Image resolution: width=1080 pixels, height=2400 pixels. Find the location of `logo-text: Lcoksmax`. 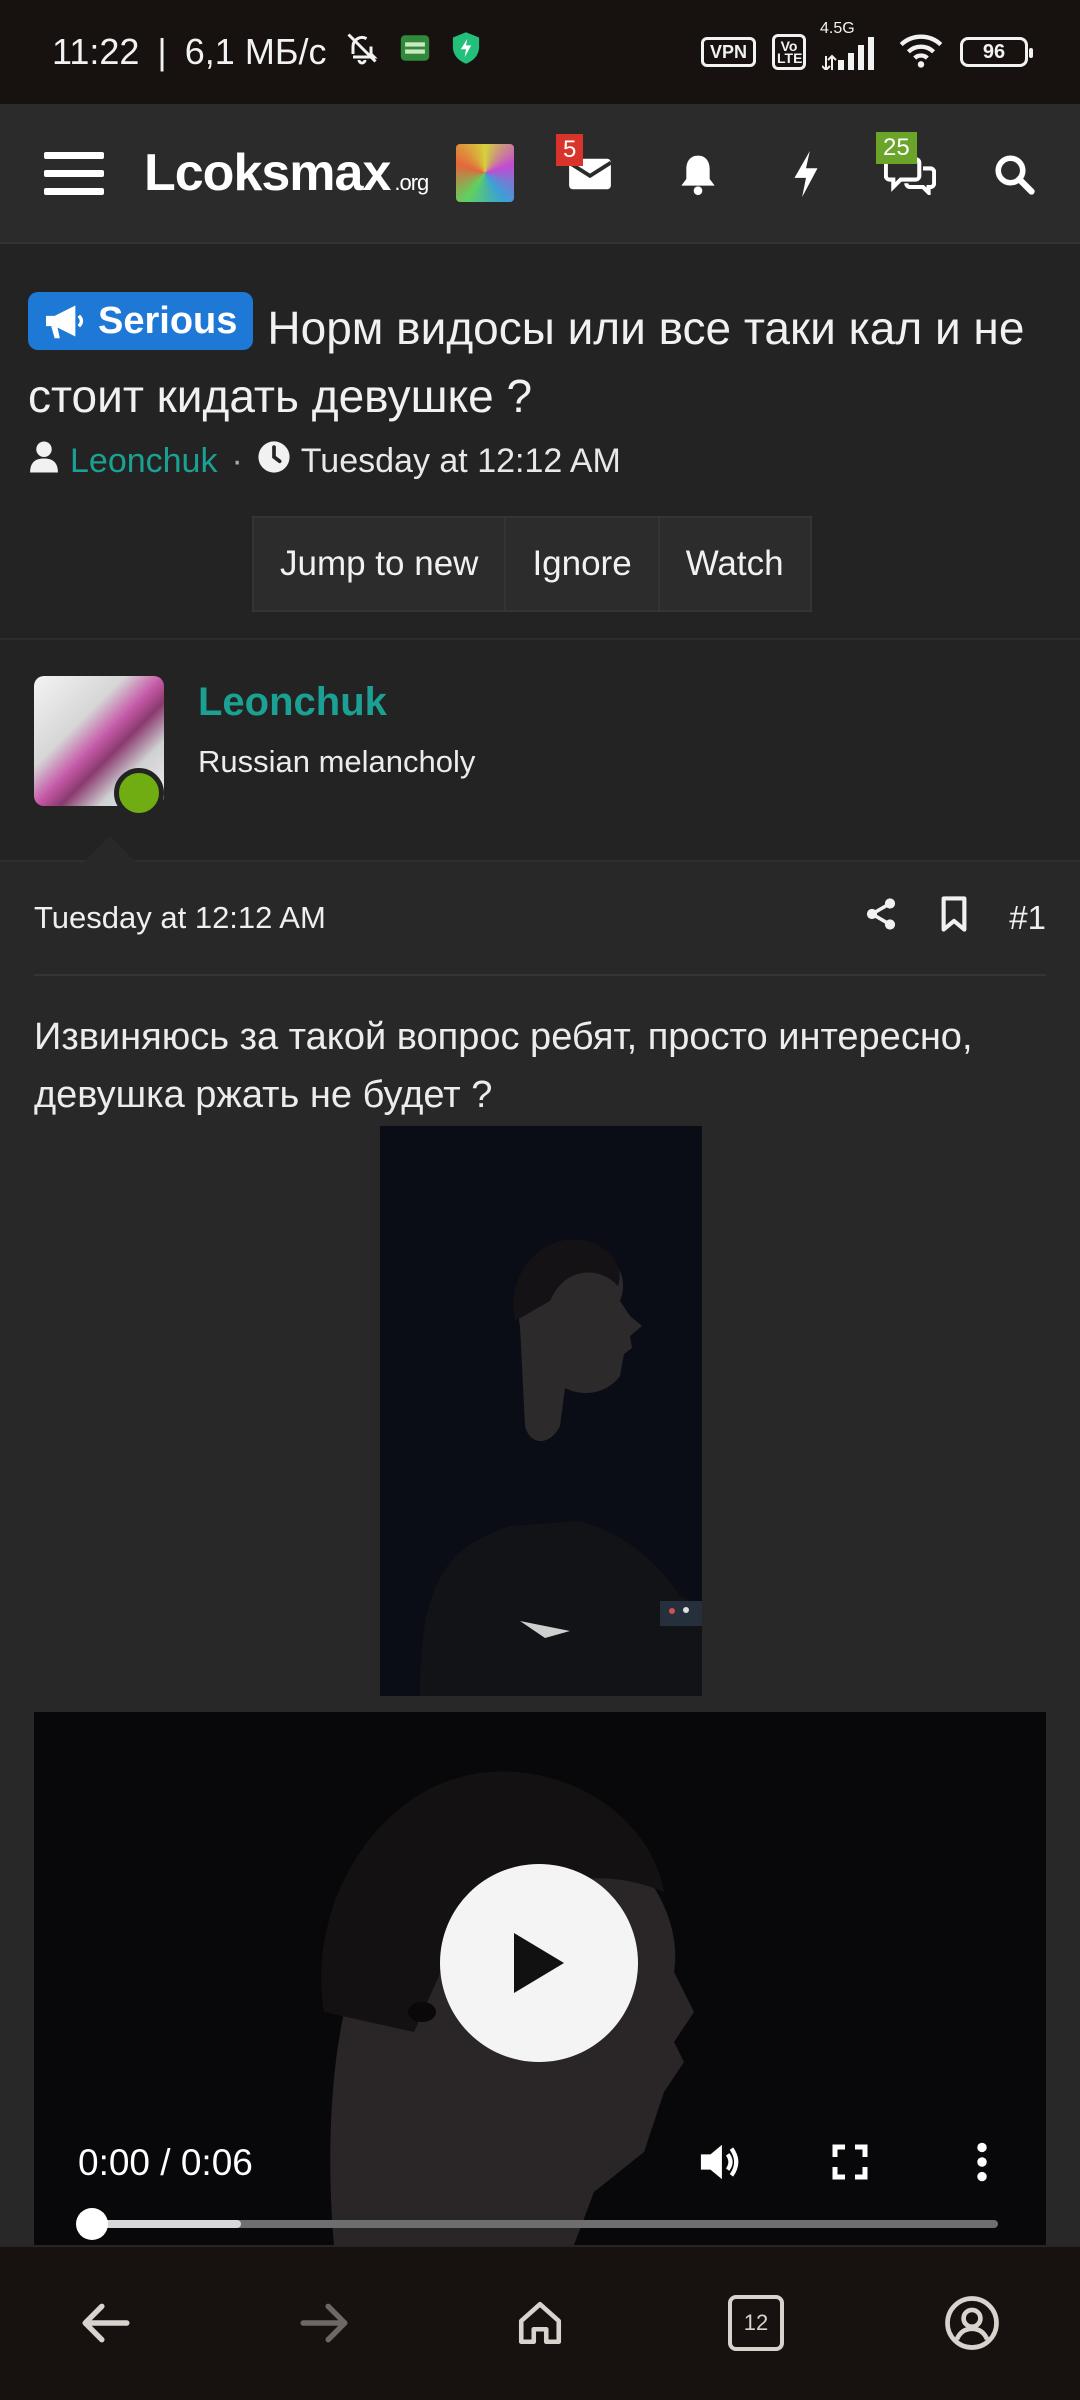

logo-text: Lcoksmax is located at coordinates (267, 173).